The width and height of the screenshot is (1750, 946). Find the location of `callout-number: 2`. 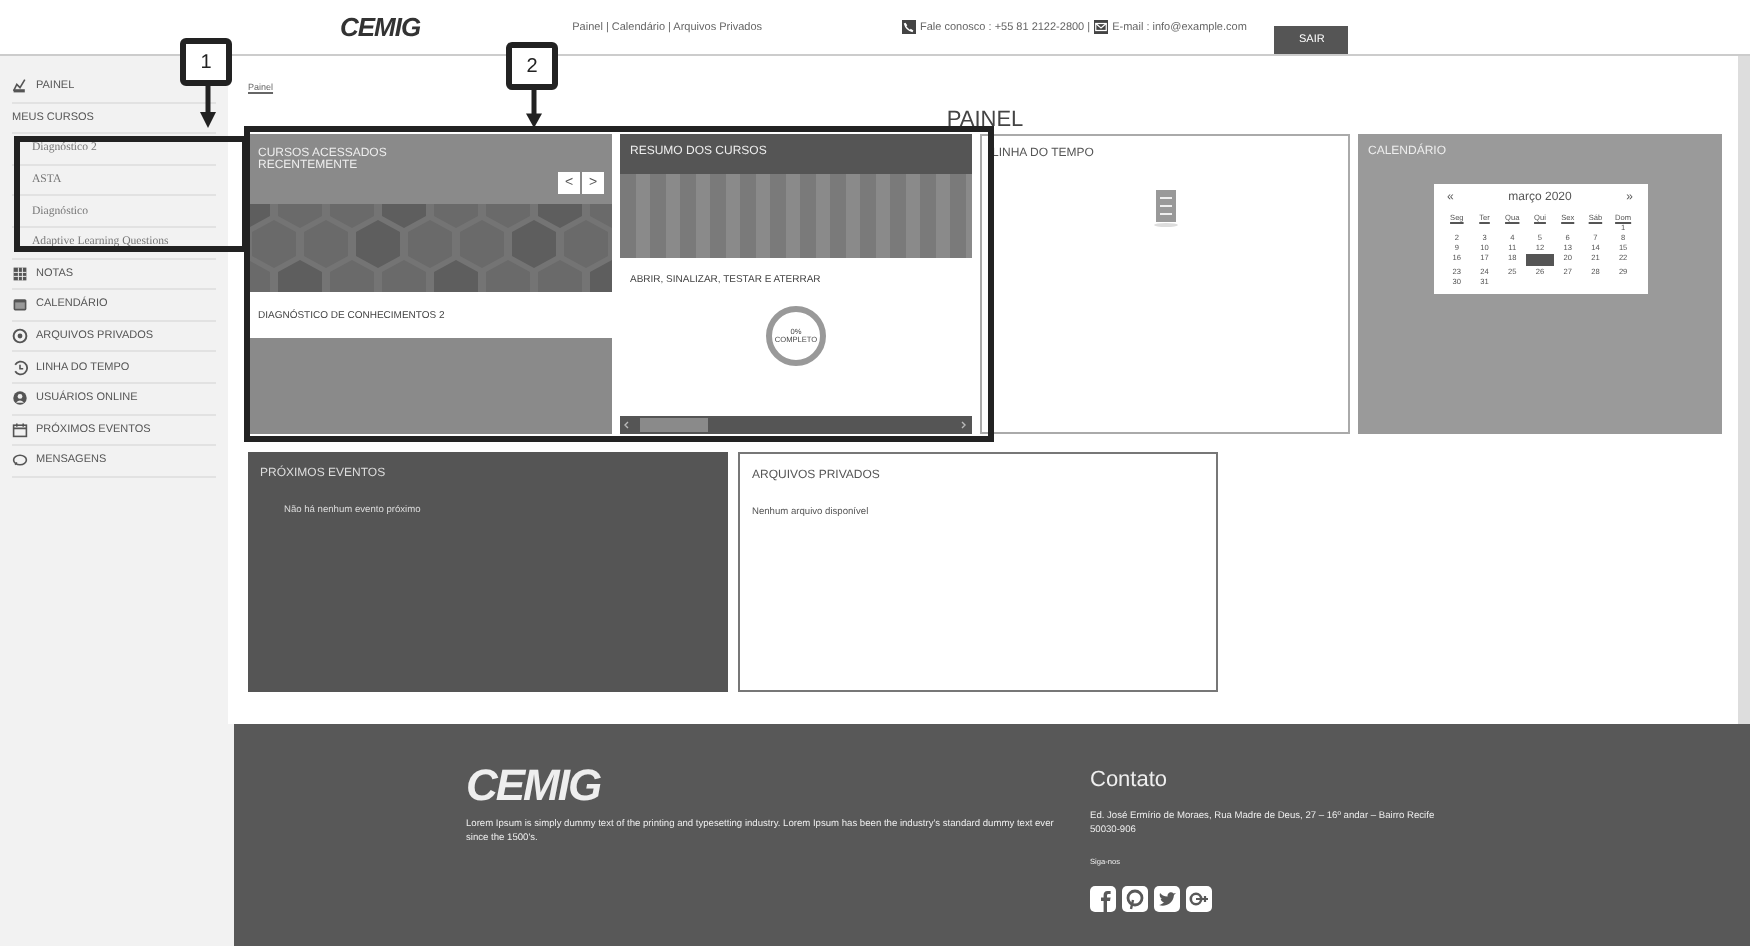

callout-number: 2 is located at coordinates (532, 66).